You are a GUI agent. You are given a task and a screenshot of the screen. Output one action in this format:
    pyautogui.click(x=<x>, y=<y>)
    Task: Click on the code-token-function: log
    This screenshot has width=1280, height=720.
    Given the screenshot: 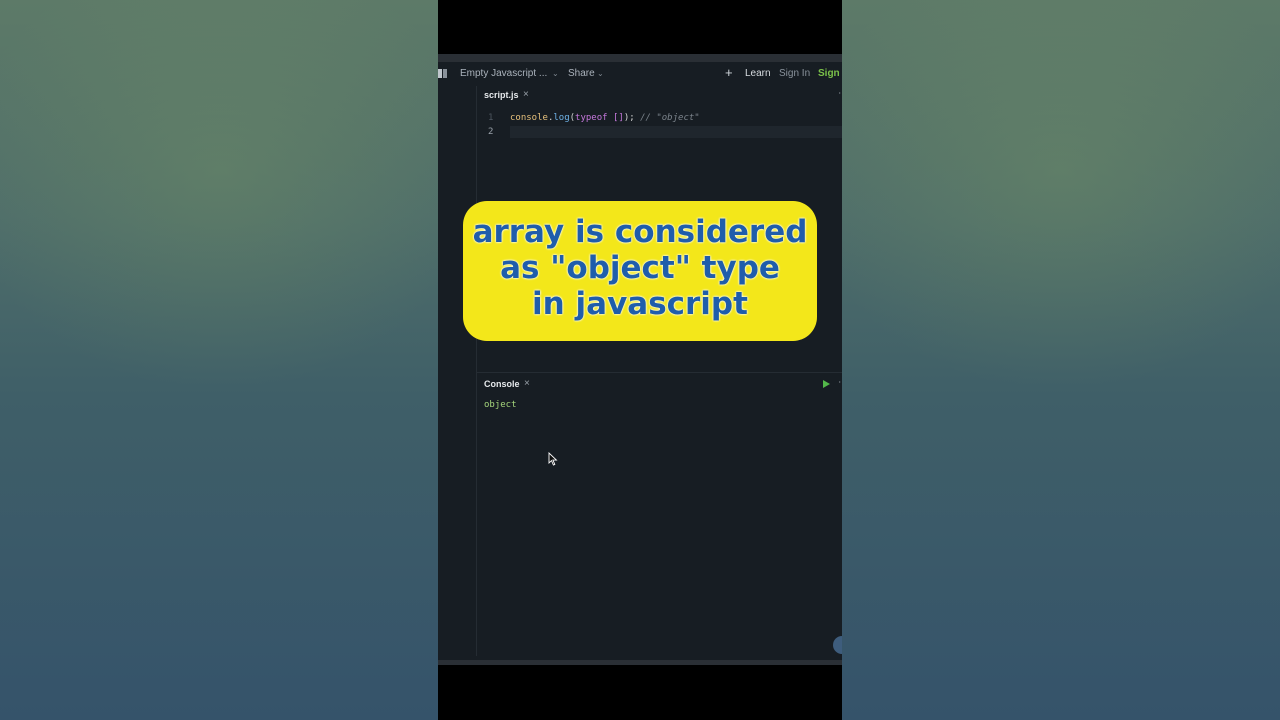 What is the action you would take?
    pyautogui.click(x=561, y=118)
    